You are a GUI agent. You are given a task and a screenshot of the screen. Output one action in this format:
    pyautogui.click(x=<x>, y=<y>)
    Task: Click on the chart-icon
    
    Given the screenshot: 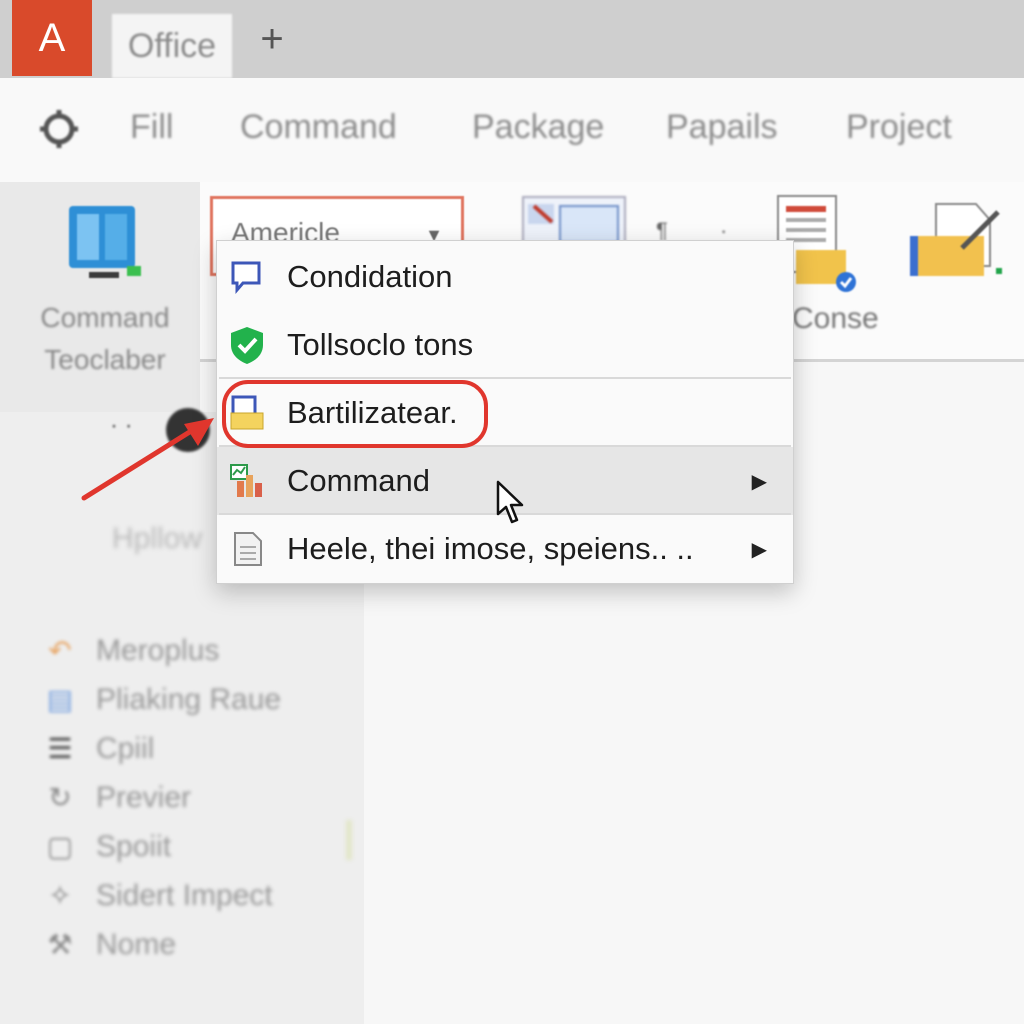 What is the action you would take?
    pyautogui.click(x=246, y=480)
    